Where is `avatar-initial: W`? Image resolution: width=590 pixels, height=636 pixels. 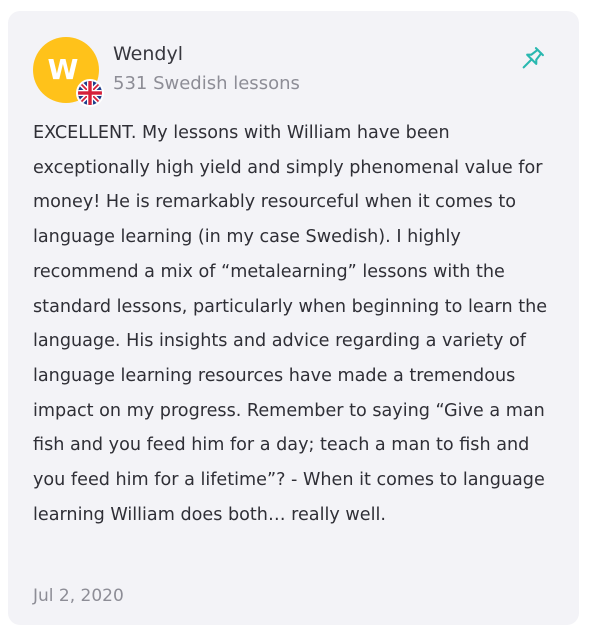 avatar-initial: W is located at coordinates (63, 69).